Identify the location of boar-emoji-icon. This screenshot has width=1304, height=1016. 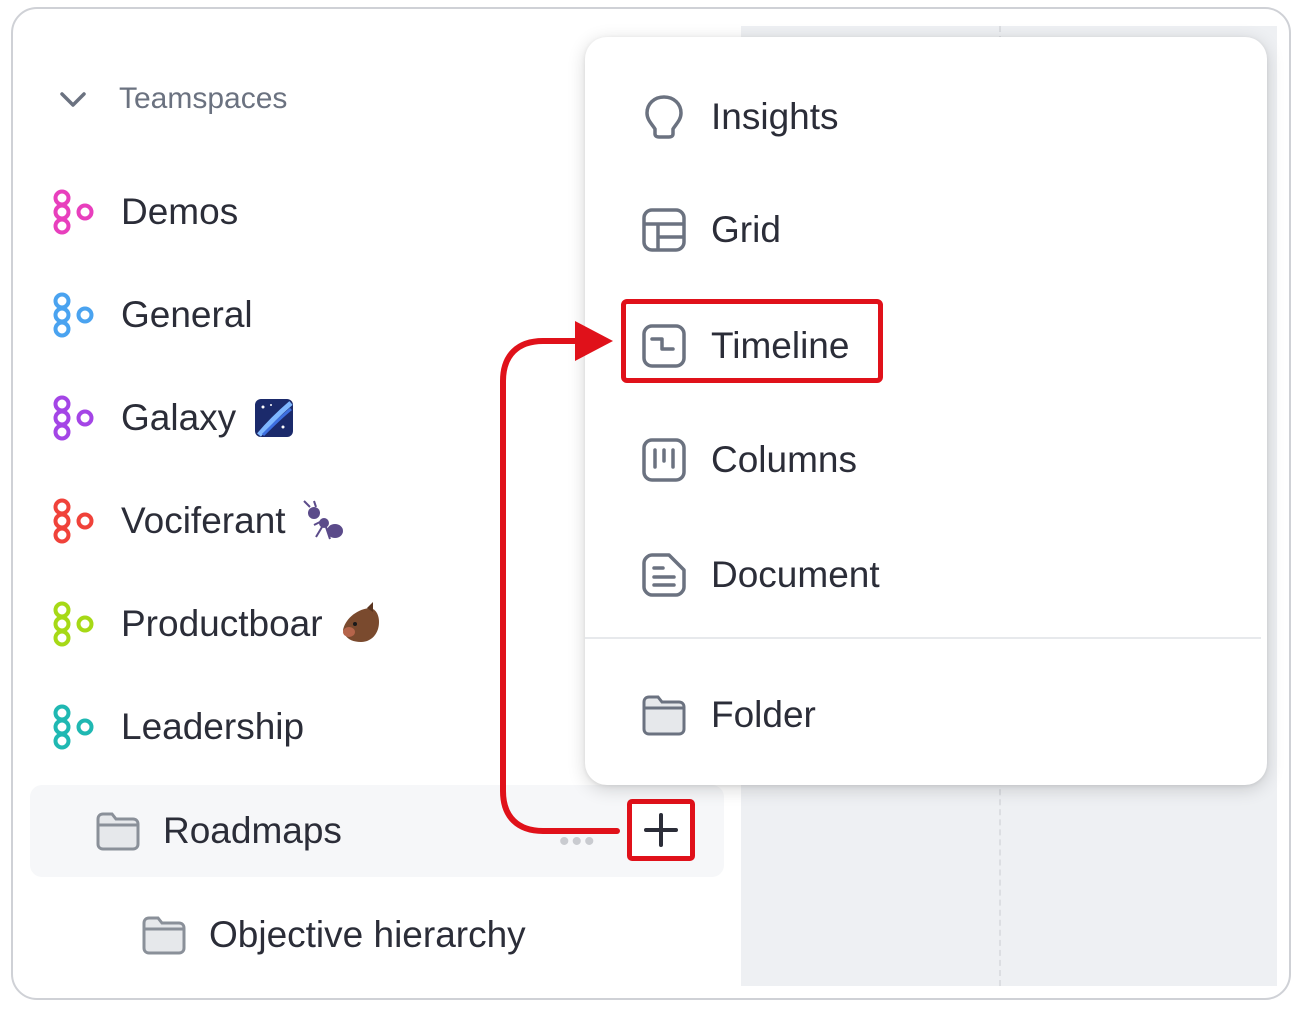
(361, 624).